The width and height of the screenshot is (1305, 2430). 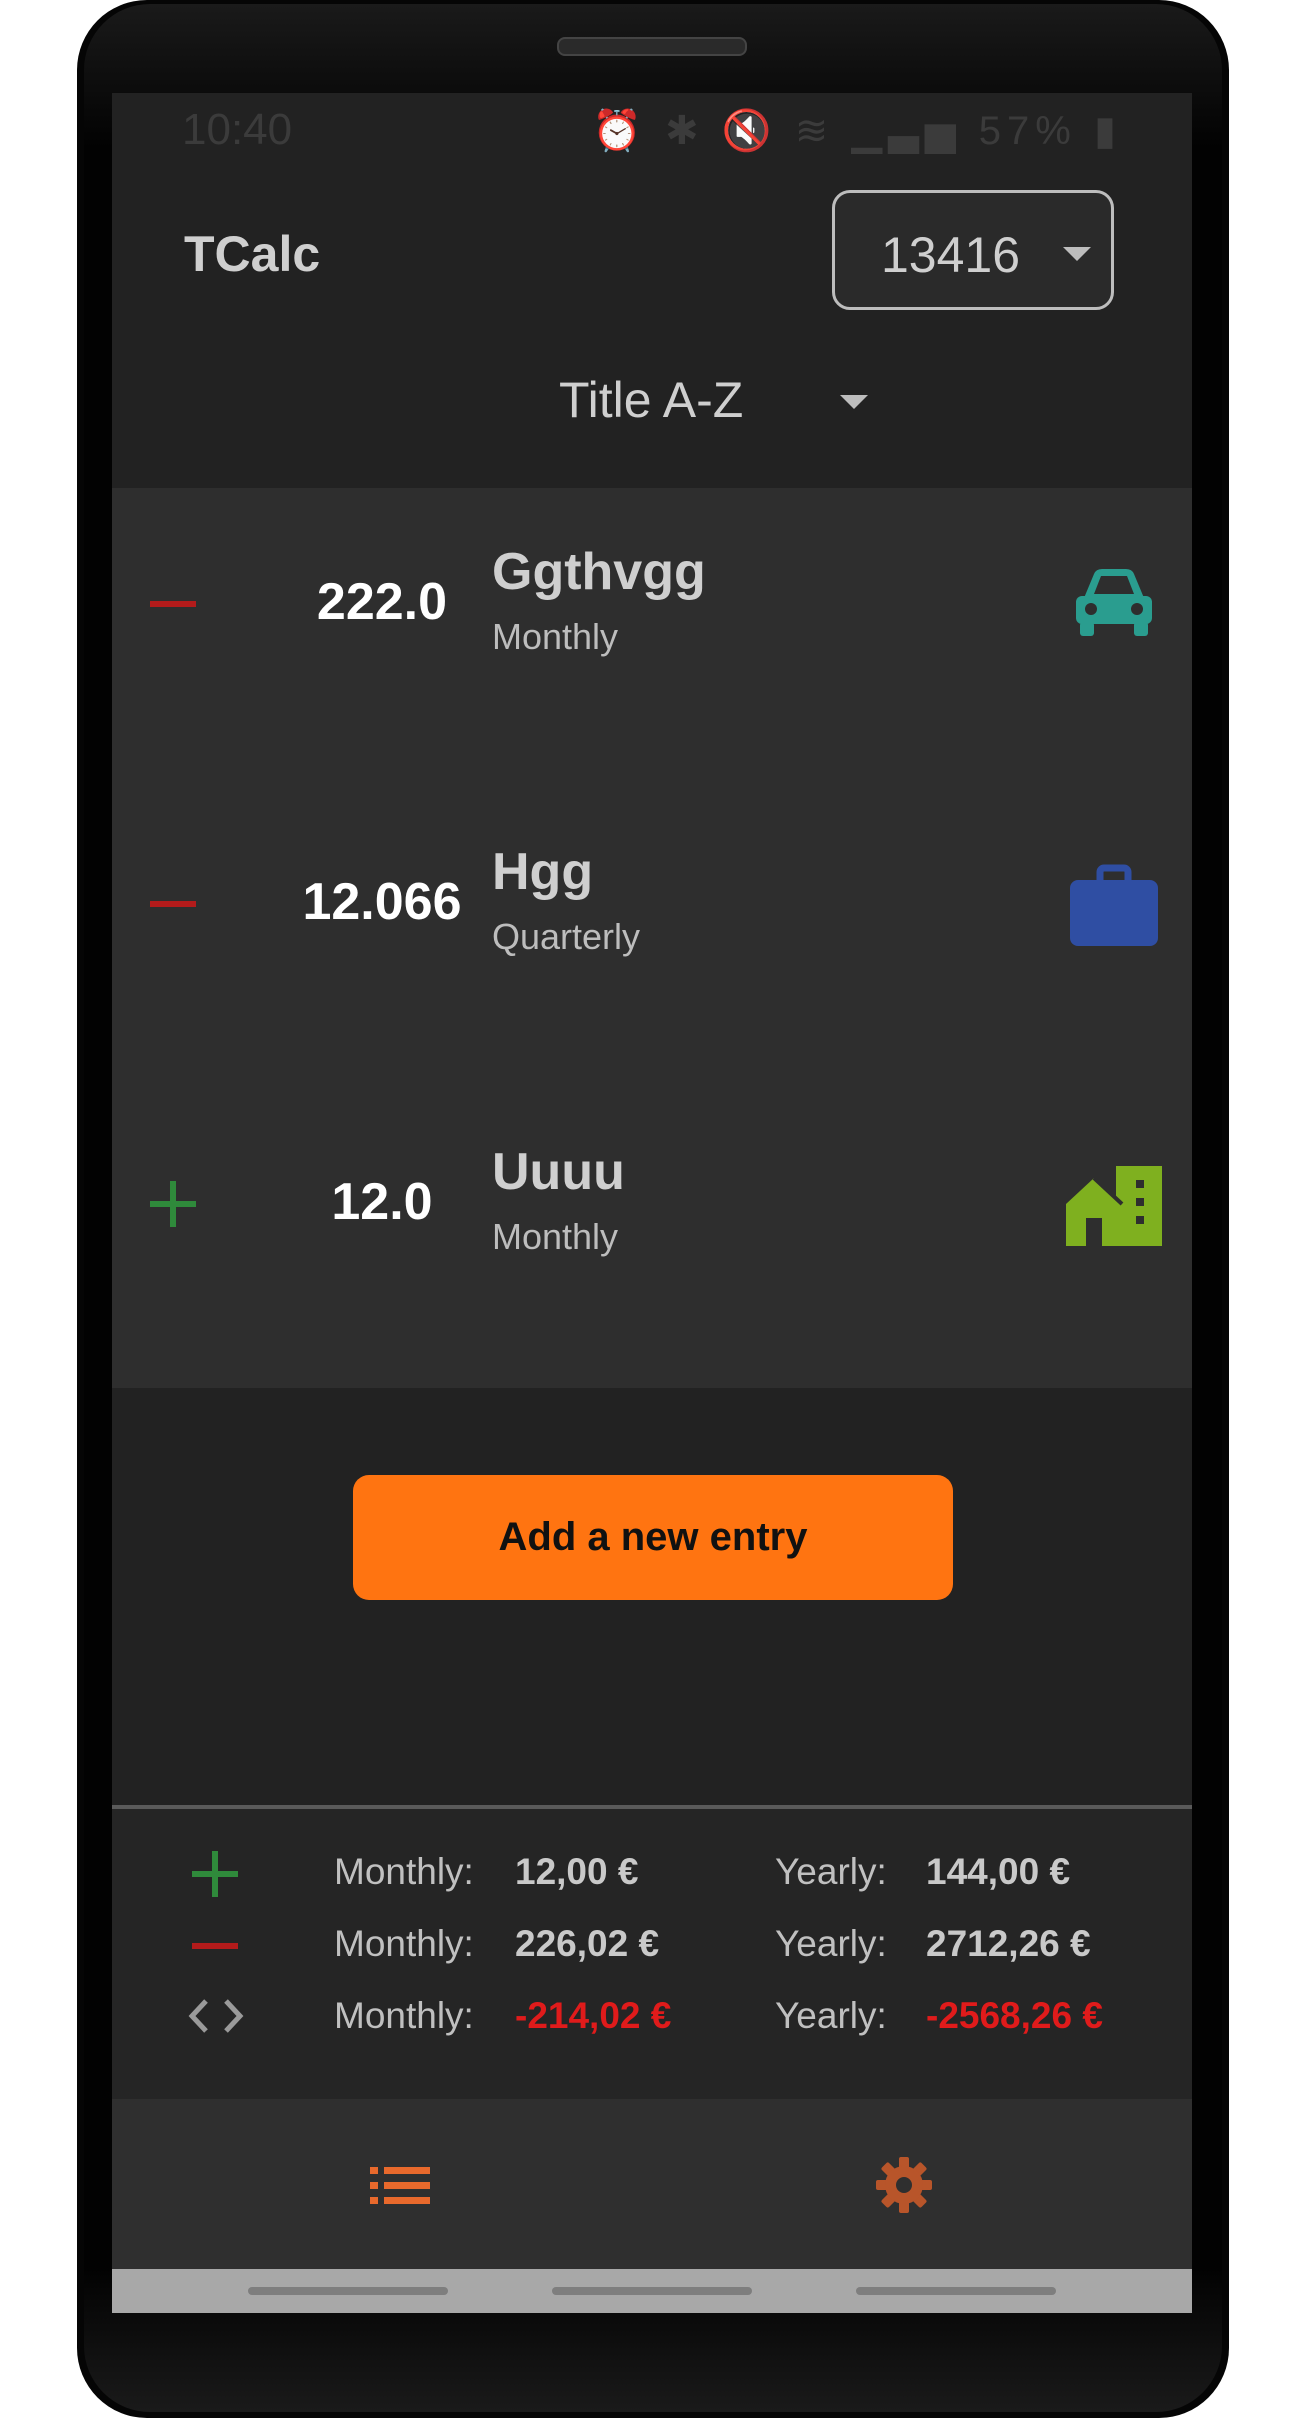 I want to click on entry-amount: 222.0, so click(x=382, y=602).